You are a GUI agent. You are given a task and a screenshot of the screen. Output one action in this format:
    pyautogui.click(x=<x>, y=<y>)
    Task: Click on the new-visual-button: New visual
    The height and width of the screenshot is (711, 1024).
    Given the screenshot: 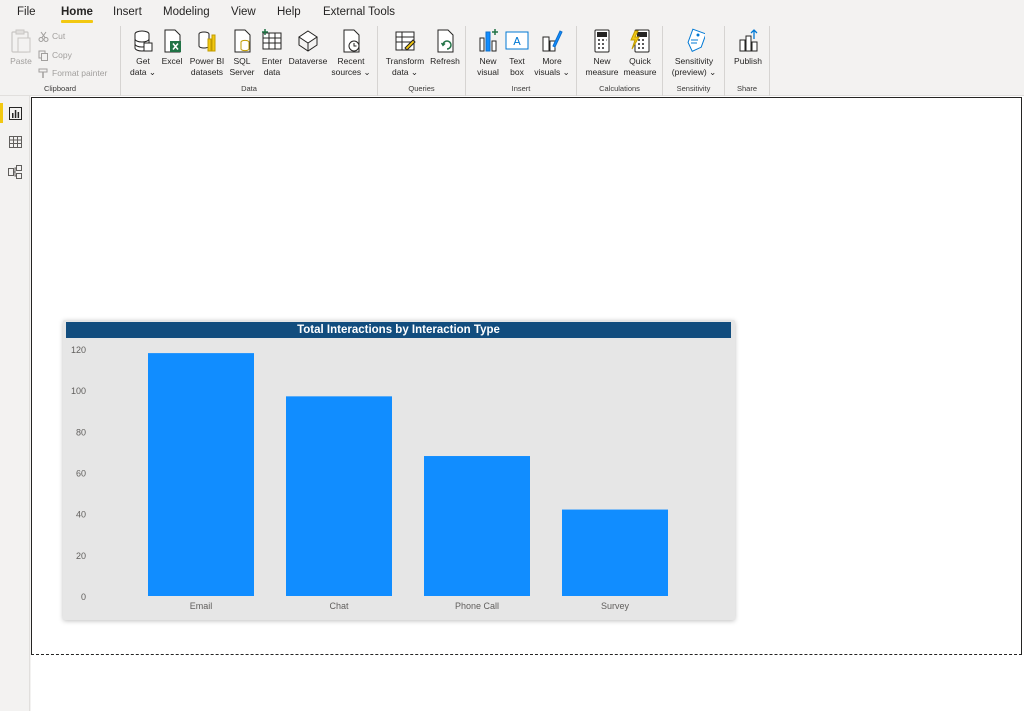 What is the action you would take?
    pyautogui.click(x=488, y=53)
    